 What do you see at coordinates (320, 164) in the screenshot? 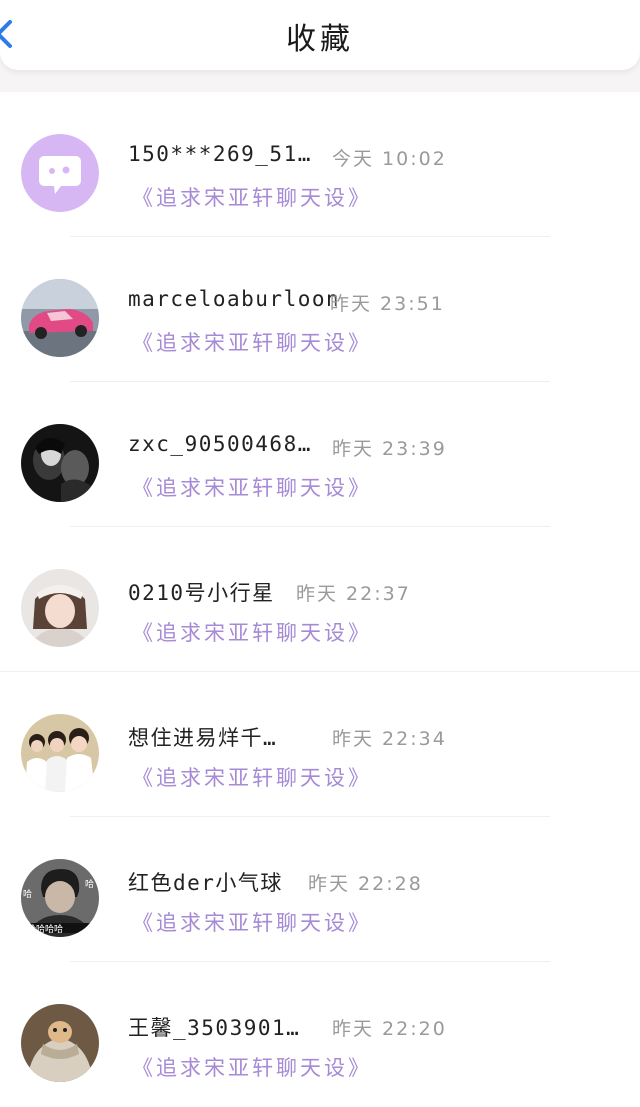
I see `list-item: 150***269_51… 今天 10:02 《追求宋亚轩聊天设》` at bounding box center [320, 164].